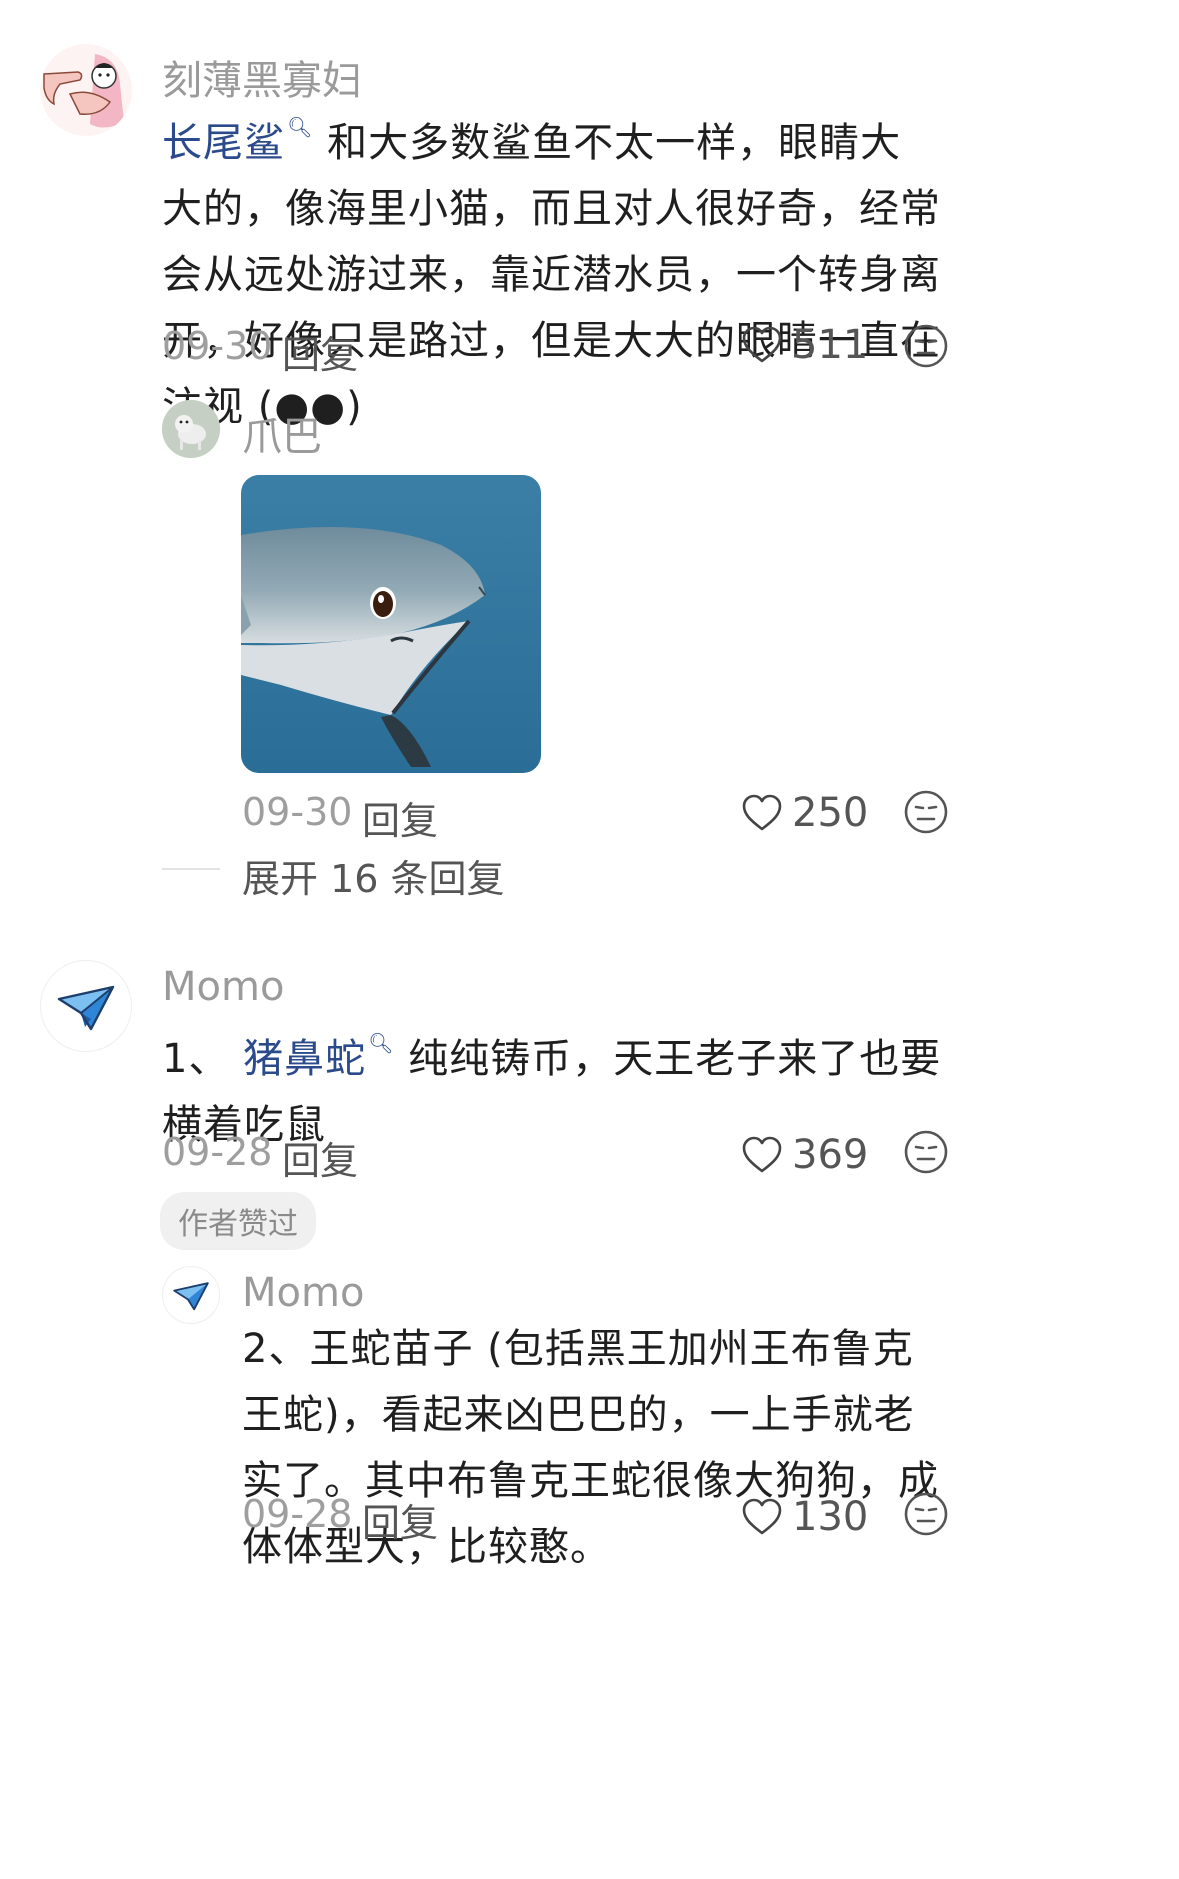 This screenshot has height=1879, width=1179. I want to click on dog-avatar-illustration, so click(191, 429).